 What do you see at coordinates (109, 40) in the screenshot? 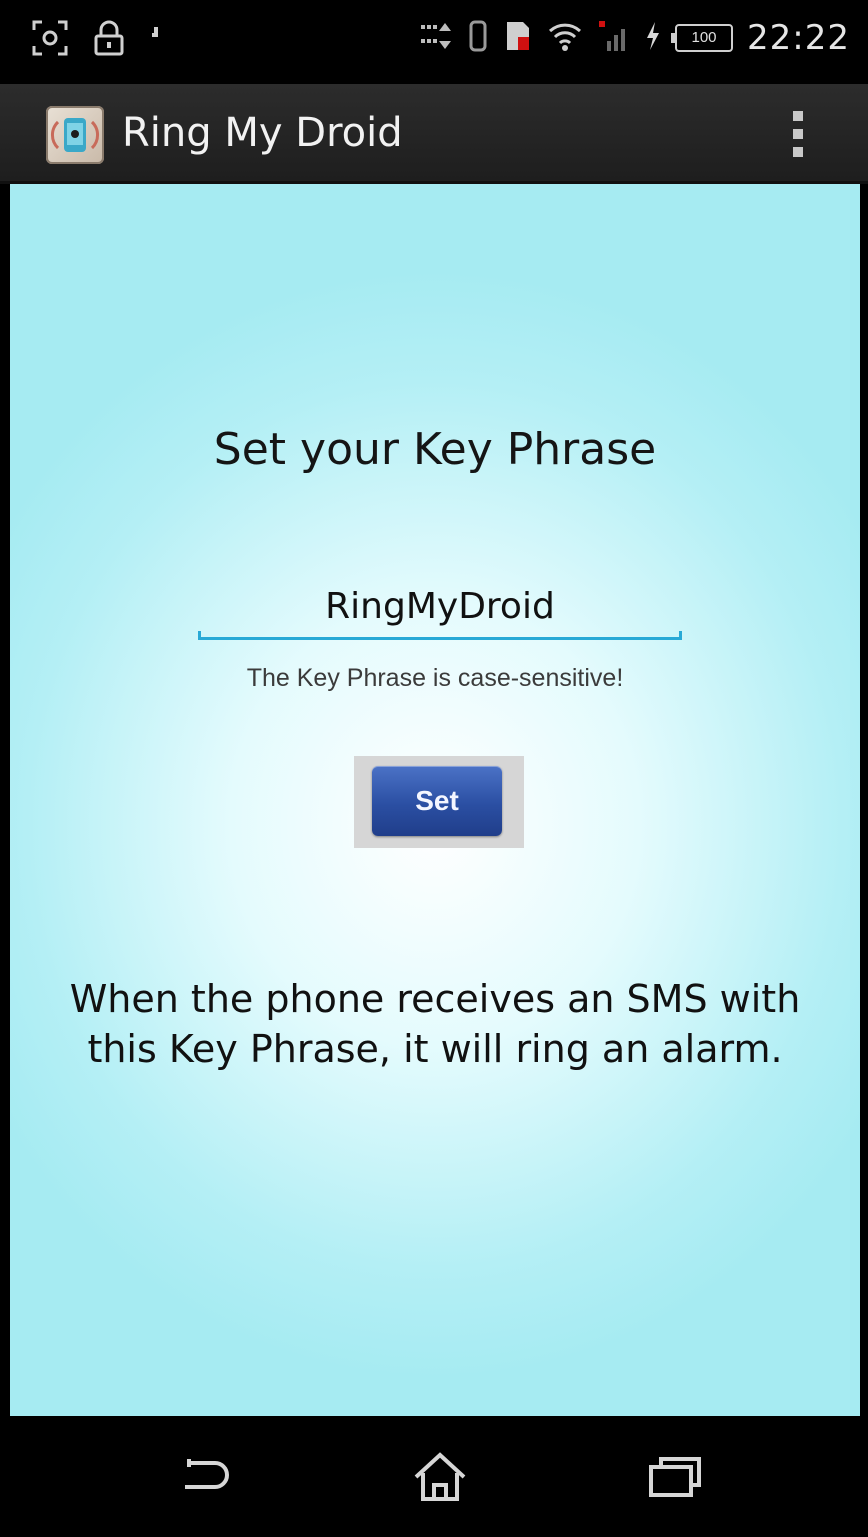
I see `lock-icon` at bounding box center [109, 40].